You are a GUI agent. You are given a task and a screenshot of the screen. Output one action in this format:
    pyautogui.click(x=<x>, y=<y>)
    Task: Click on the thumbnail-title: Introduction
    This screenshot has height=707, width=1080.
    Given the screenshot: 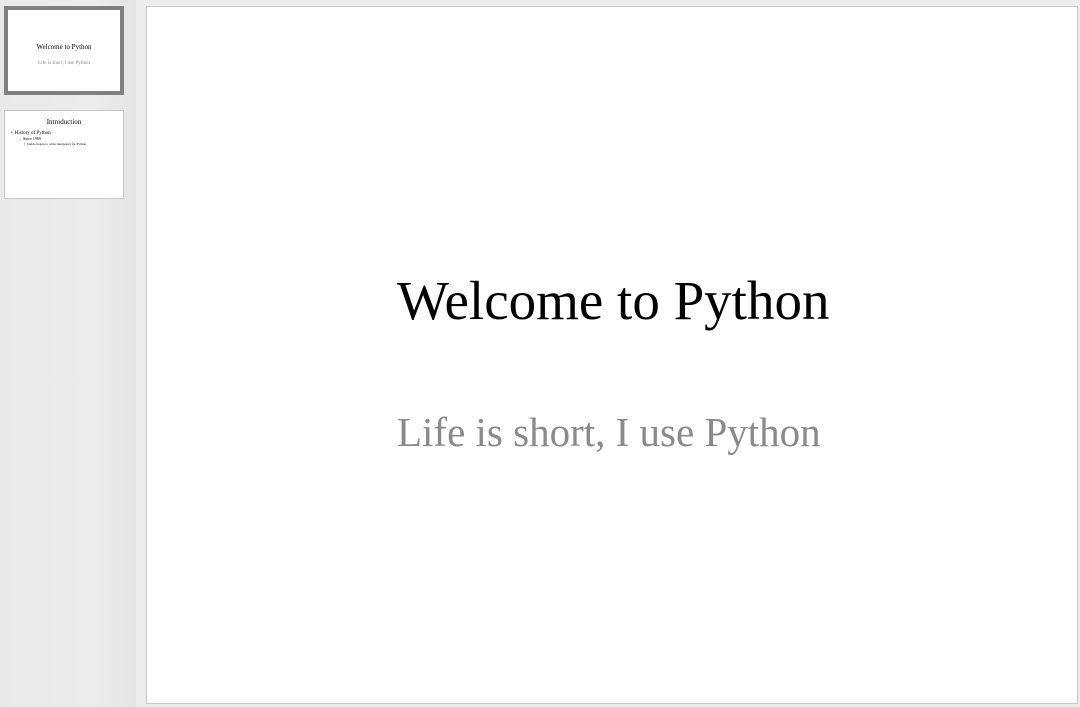 What is the action you would take?
    pyautogui.click(x=64, y=122)
    